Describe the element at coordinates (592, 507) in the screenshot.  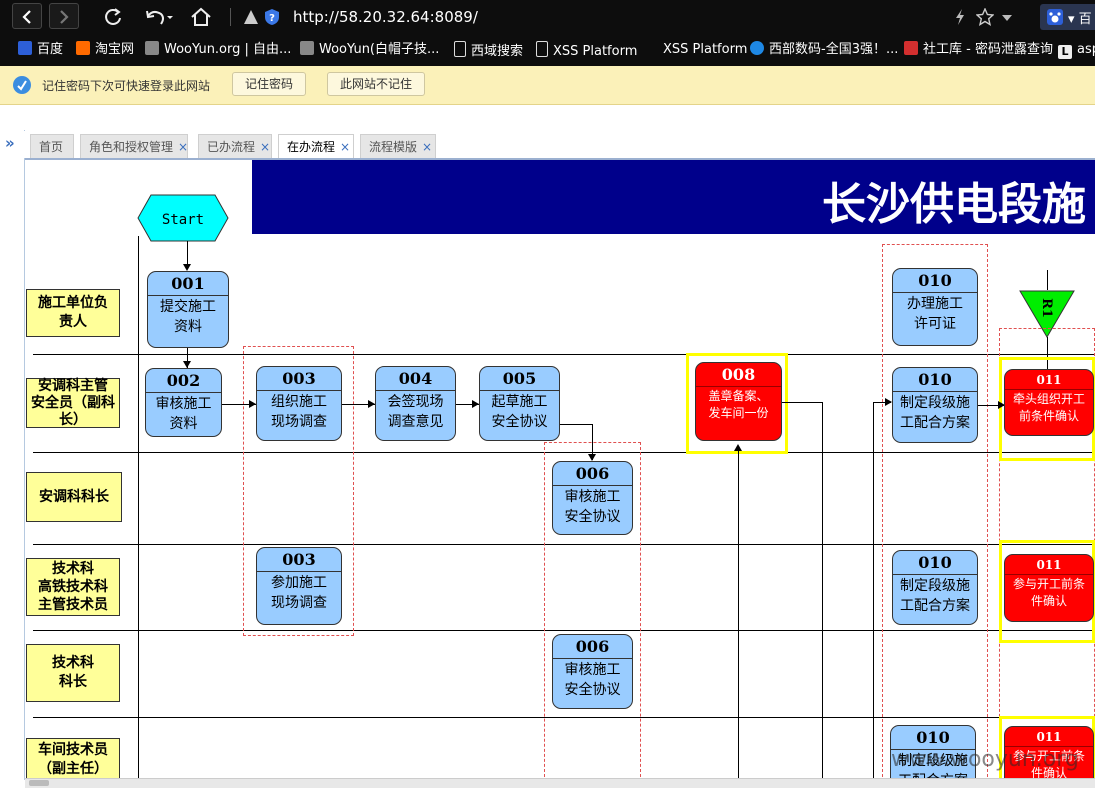
I see `node-text: 审核施工 安全协议` at that location.